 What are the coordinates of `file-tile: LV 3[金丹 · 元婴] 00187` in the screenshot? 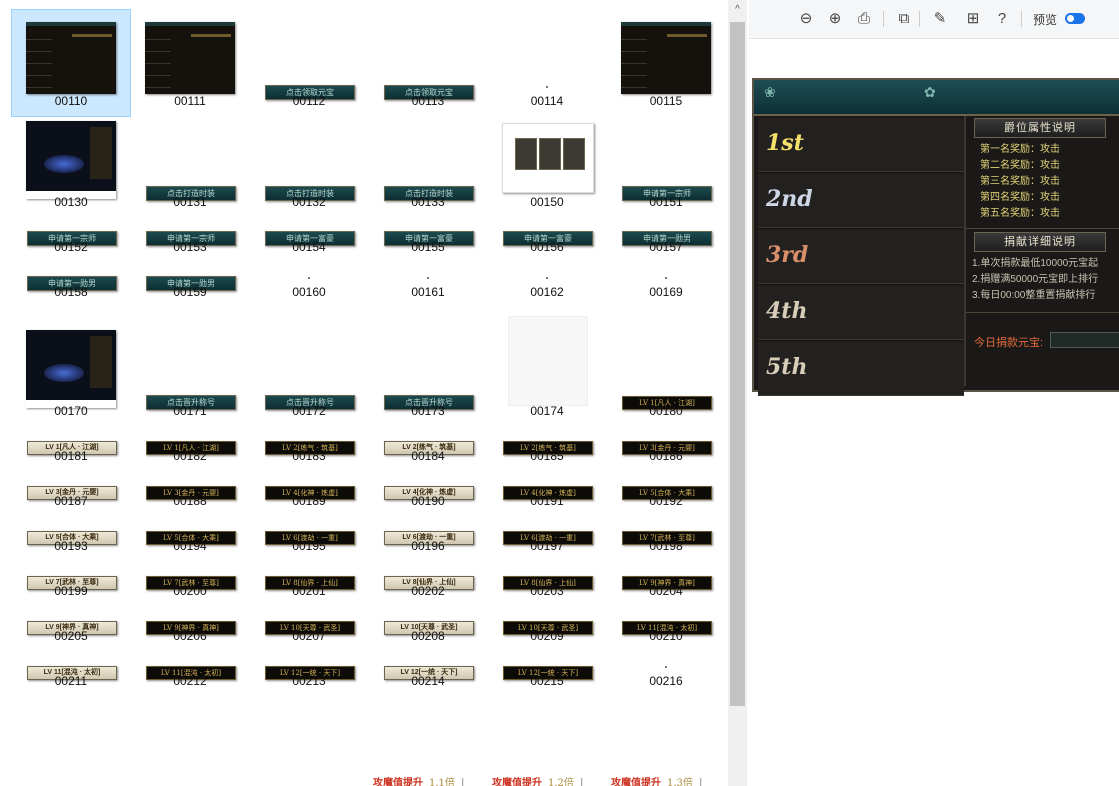 It's located at (71, 495).